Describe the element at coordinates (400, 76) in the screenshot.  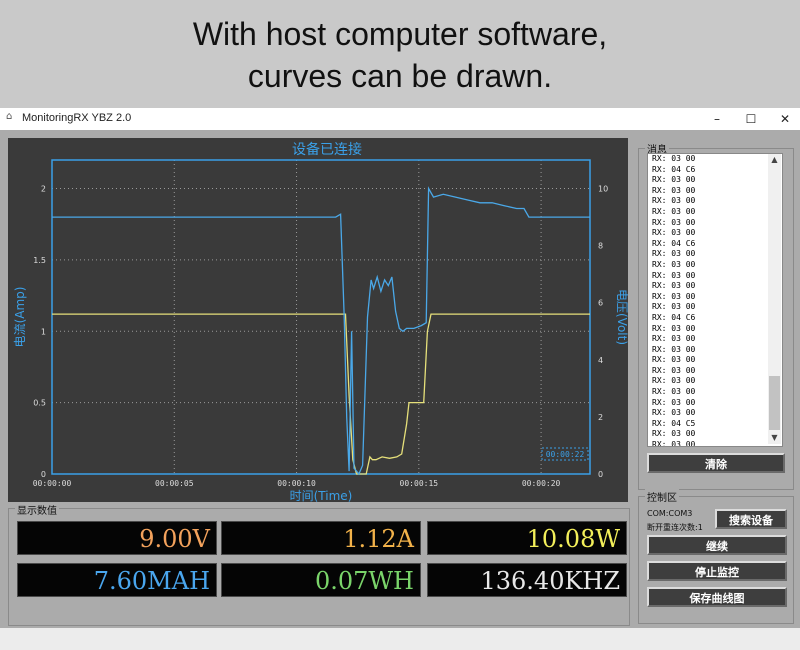
I see `caption-line-2: curves can be drawn.` at that location.